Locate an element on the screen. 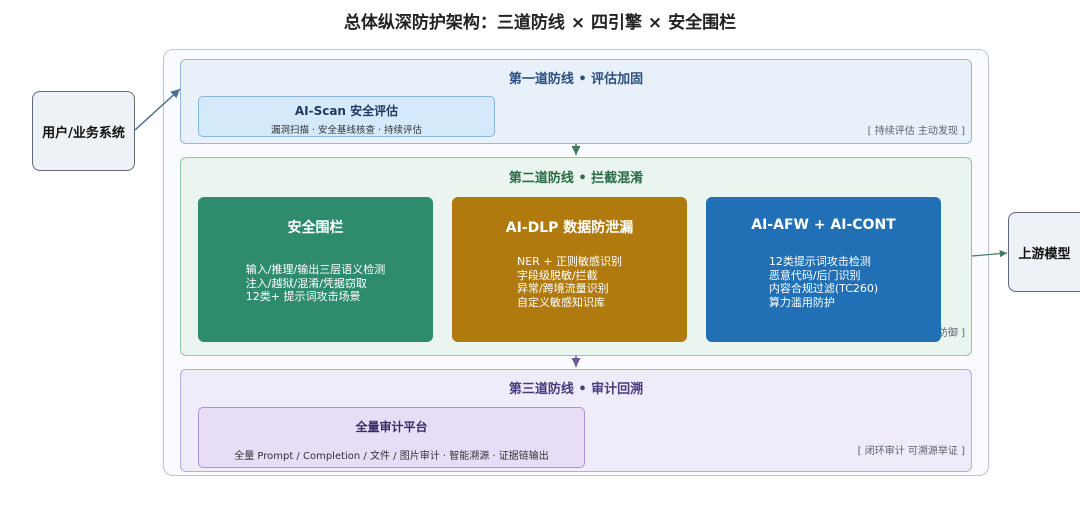  user-to-layer-one-arrow is located at coordinates (157, 109).